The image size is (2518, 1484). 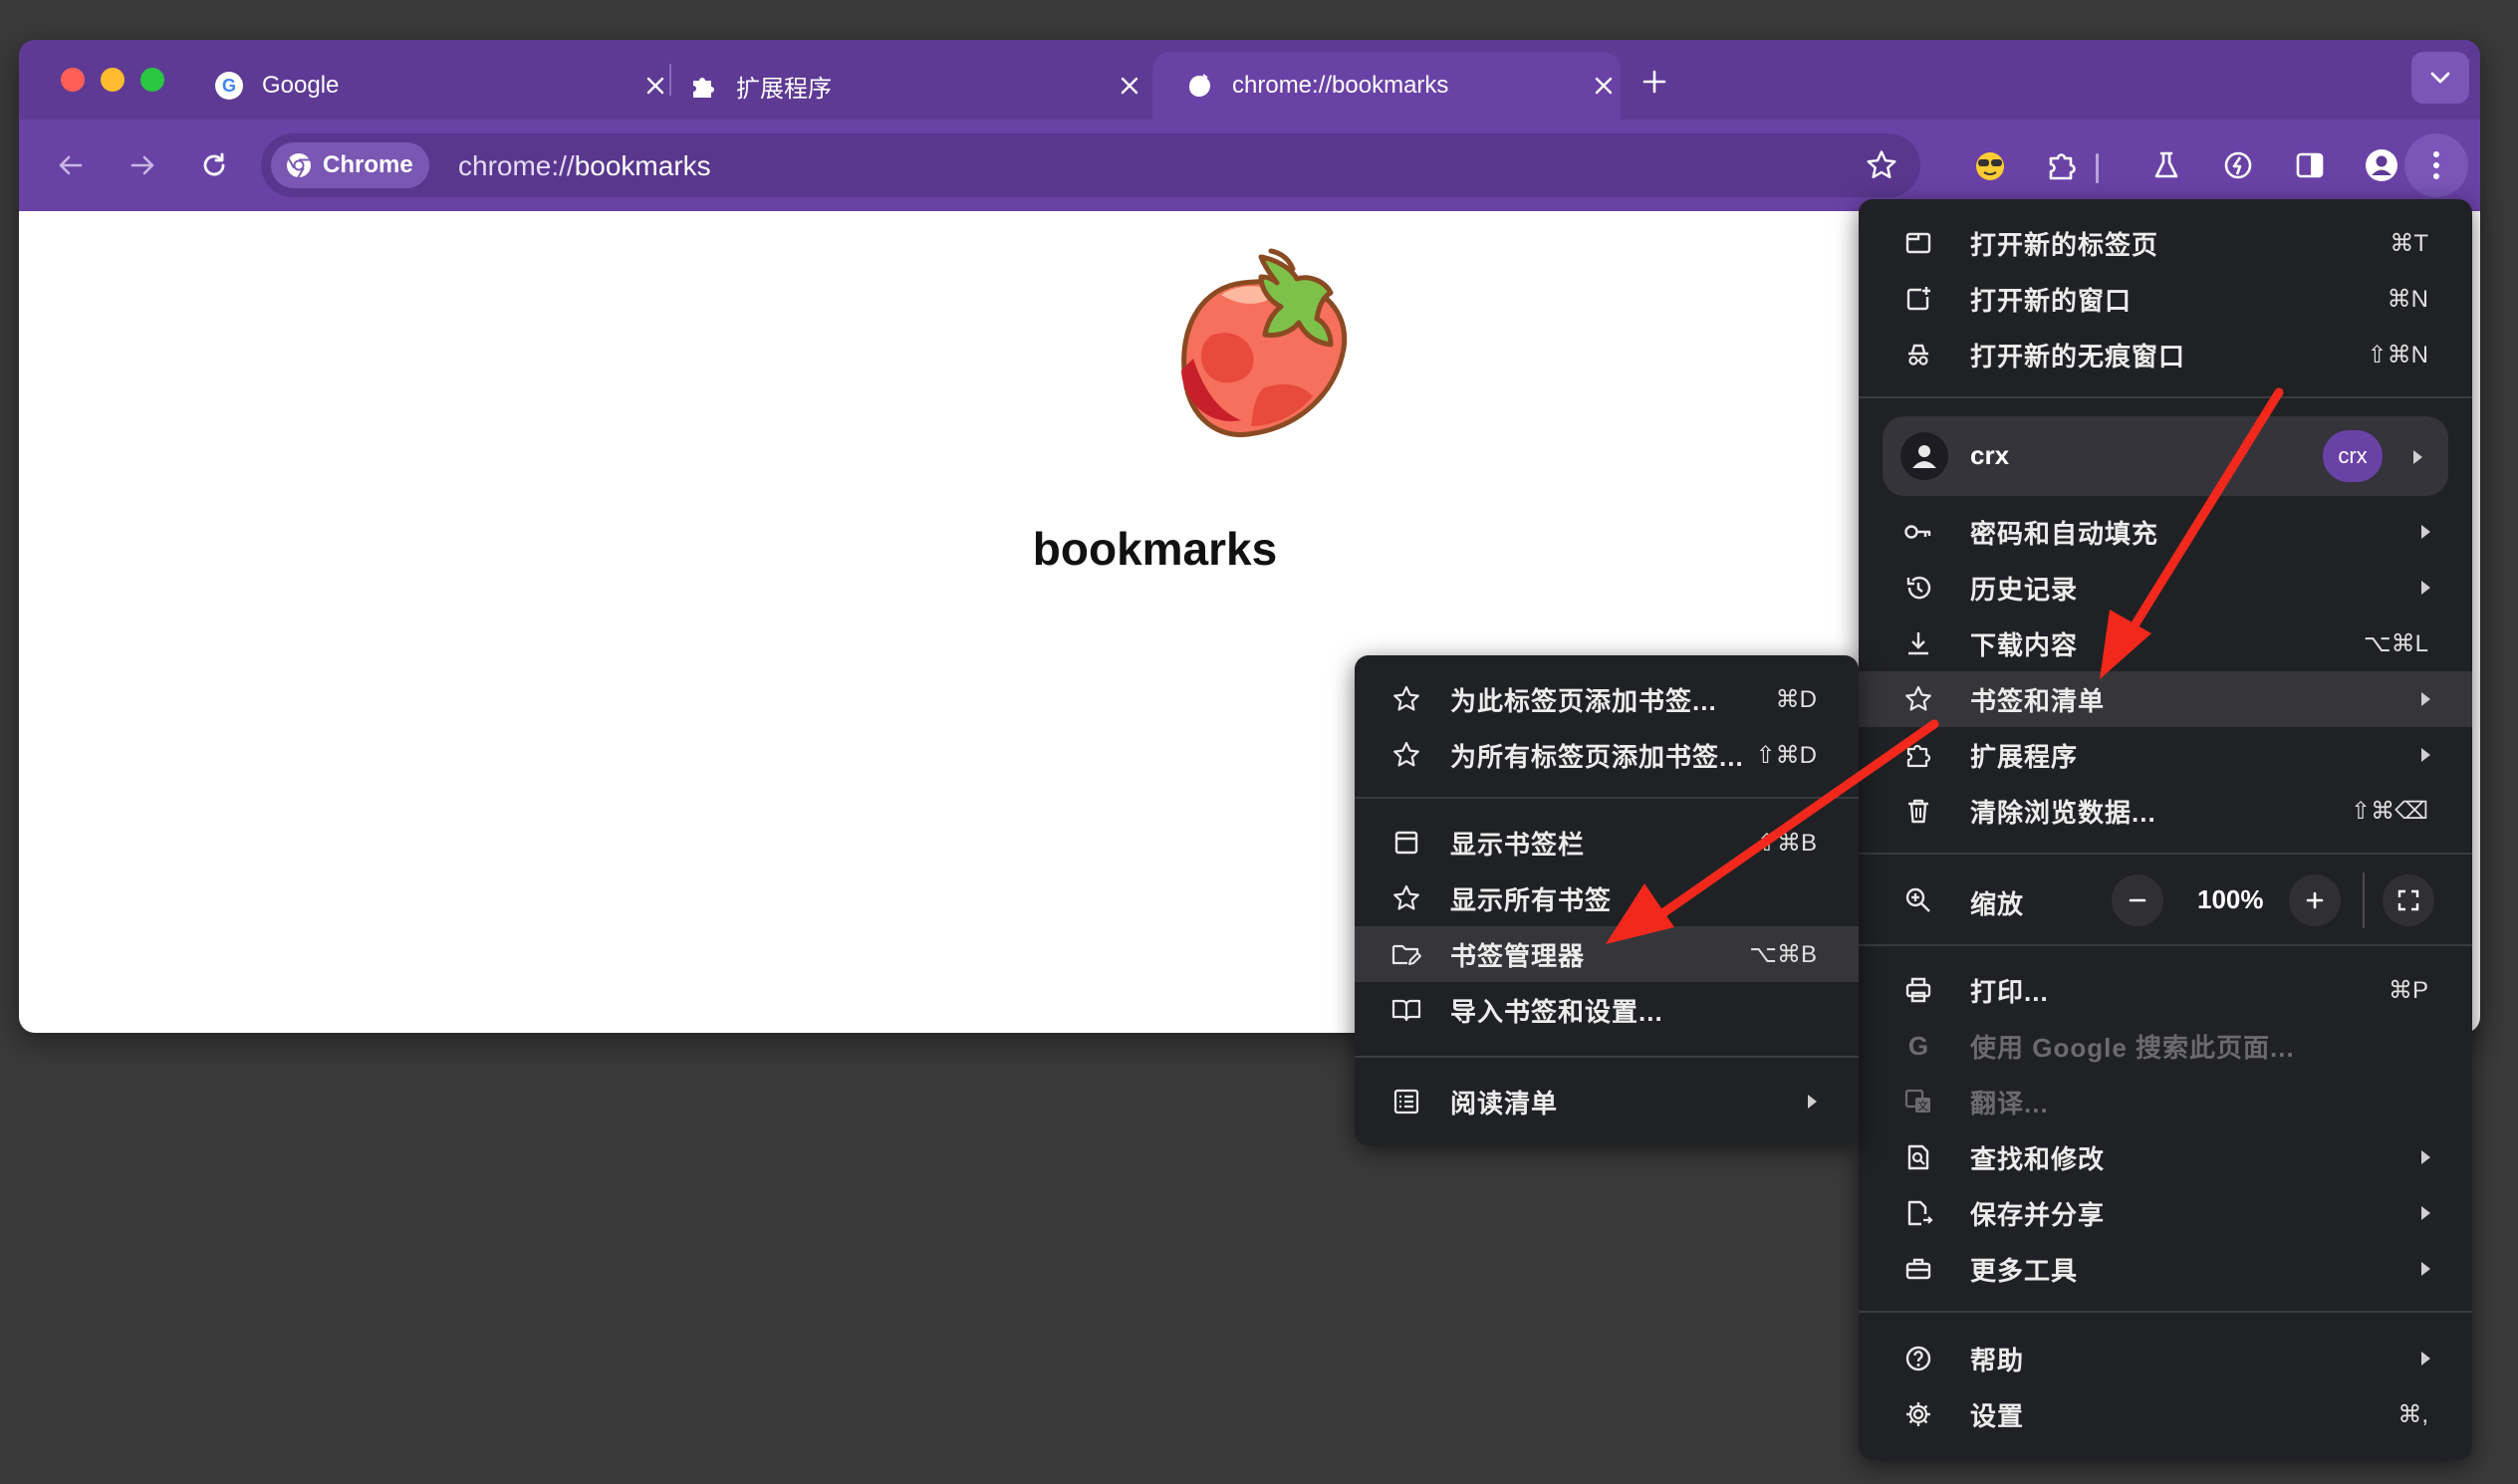 What do you see at coordinates (1918, 243) in the screenshot?
I see `new-tab-icon` at bounding box center [1918, 243].